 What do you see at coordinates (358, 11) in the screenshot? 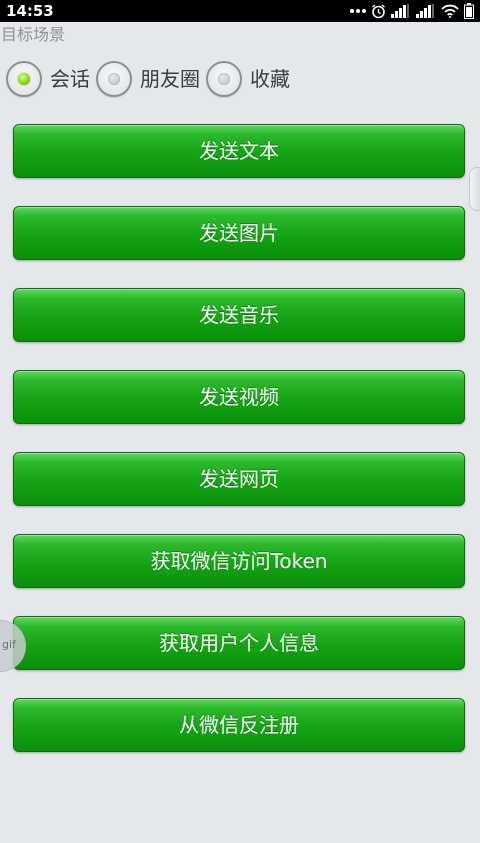
I see `more-dots-icon` at bounding box center [358, 11].